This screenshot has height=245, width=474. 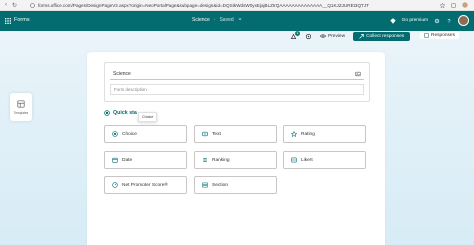 What do you see at coordinates (145, 134) in the screenshot?
I see `choice-button: Choice` at bounding box center [145, 134].